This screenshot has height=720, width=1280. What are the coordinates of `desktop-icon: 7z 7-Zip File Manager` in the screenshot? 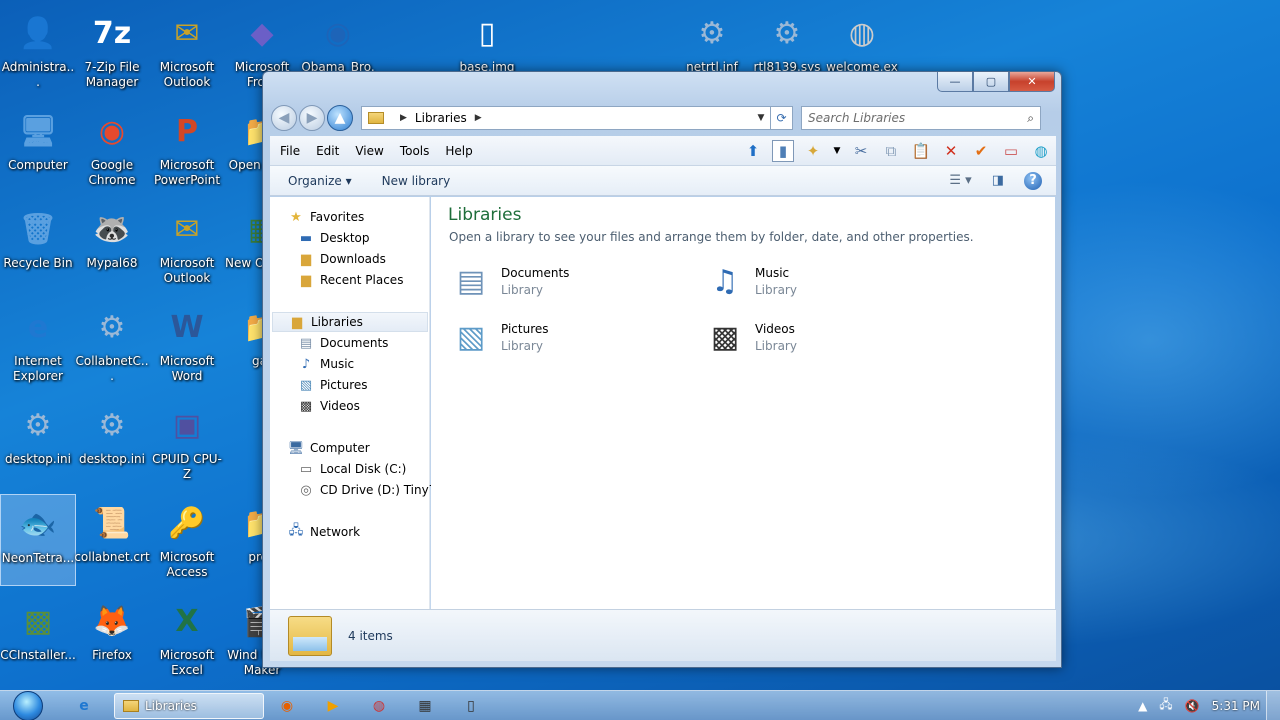 It's located at (112, 50).